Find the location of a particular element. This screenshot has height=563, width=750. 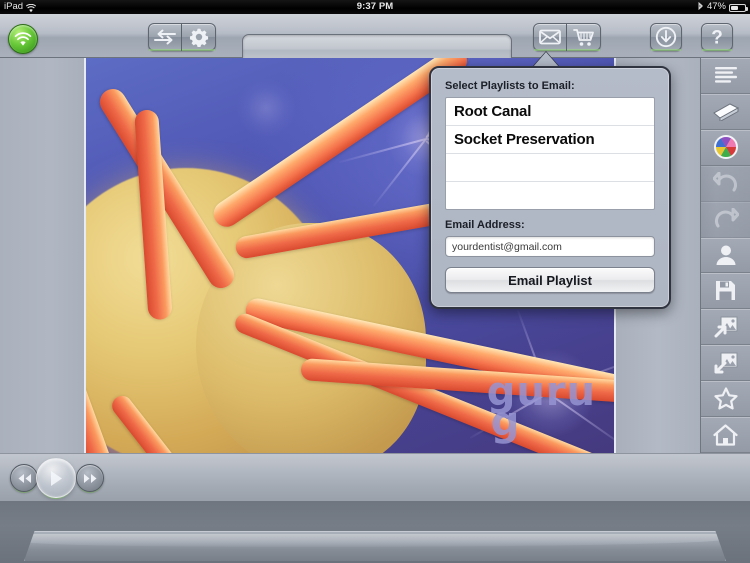

swap-arrows-button is located at coordinates (165, 37).